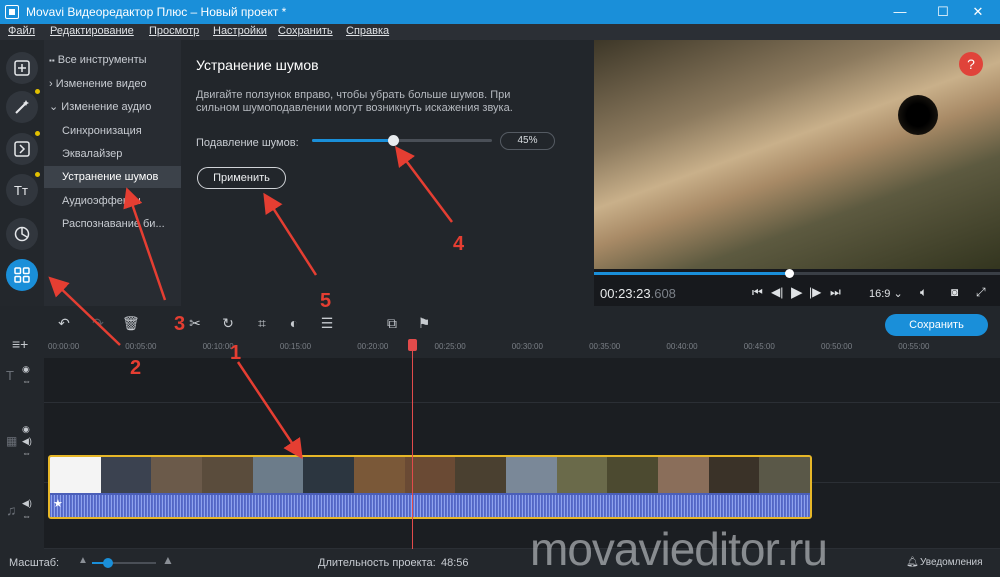  I want to click on bell-icon: 🔔︎, so click(912, 562).